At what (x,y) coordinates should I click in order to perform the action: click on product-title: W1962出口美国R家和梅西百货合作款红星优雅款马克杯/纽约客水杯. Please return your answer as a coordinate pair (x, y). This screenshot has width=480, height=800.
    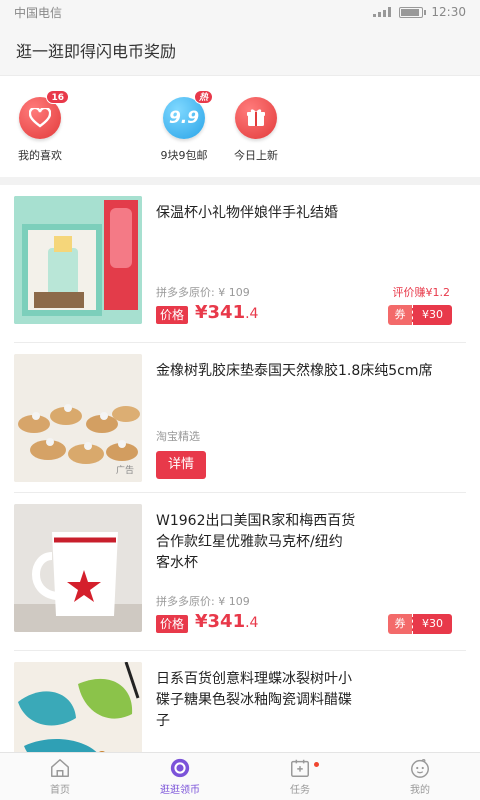
    Looking at the image, I should click on (256, 542).